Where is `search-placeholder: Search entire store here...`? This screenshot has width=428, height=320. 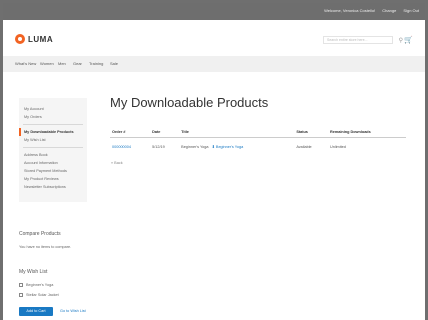
search-placeholder: Search entire store here... is located at coordinates (347, 40).